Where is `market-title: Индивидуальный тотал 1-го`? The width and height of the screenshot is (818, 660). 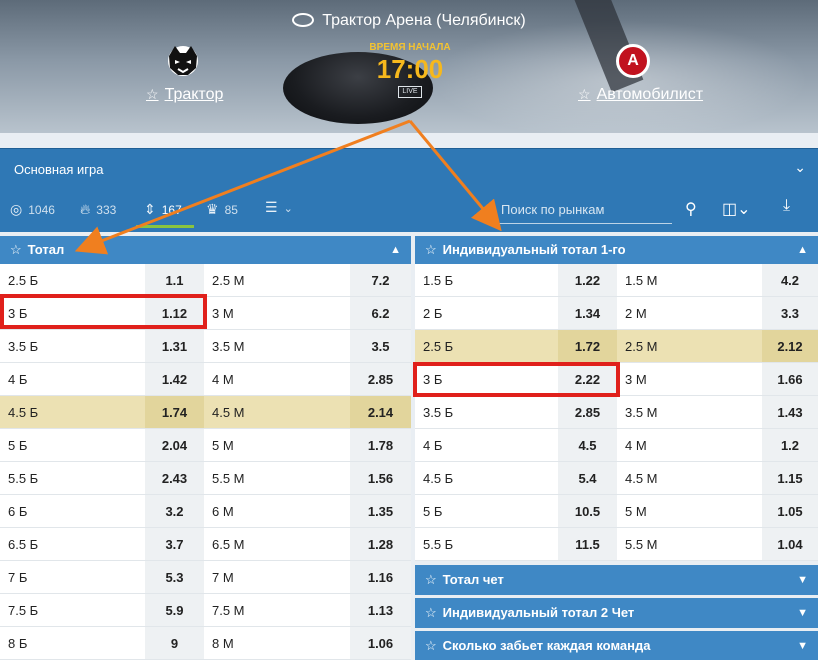
market-title: Индивидуальный тотал 1-го is located at coordinates (534, 249).